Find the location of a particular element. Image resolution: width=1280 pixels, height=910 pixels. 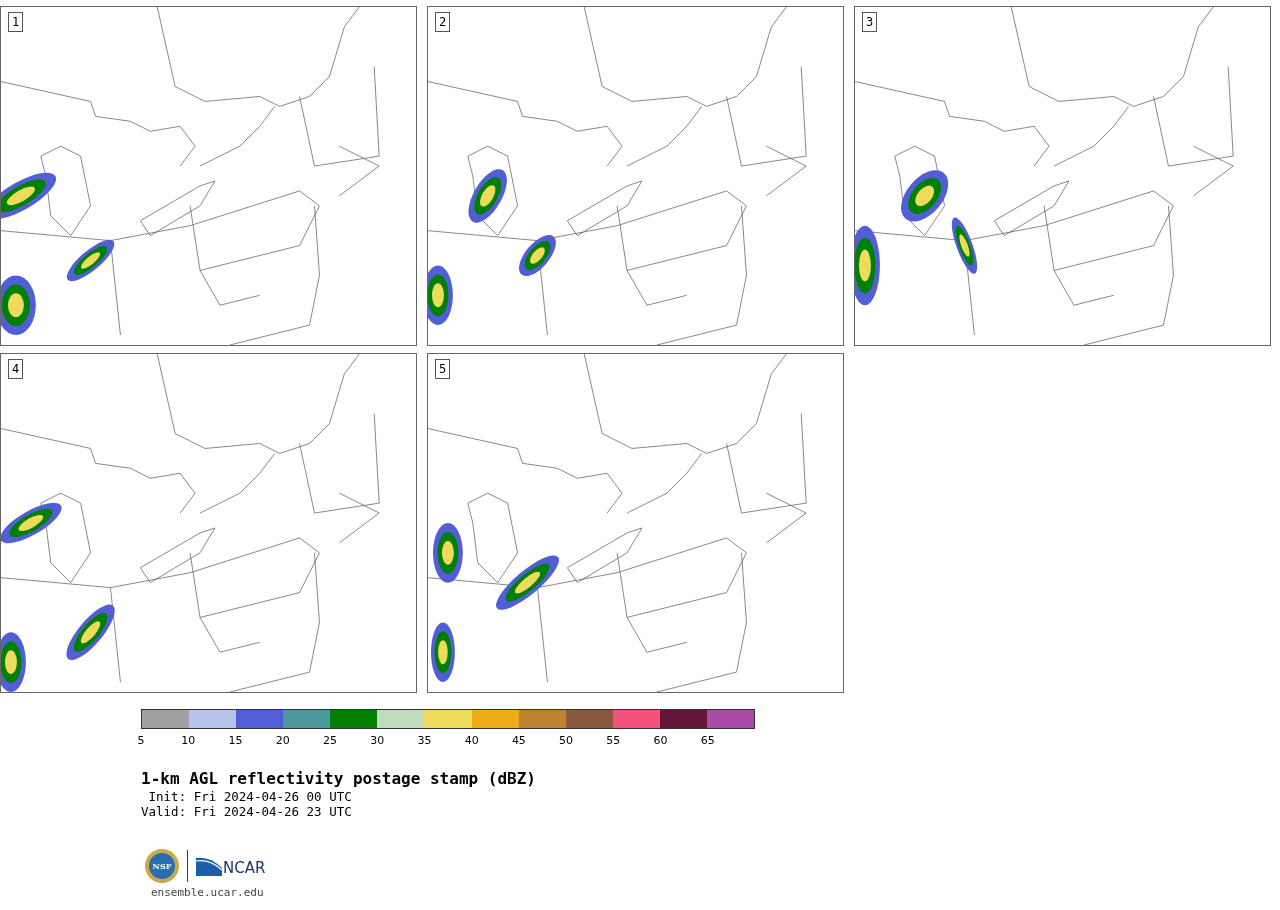

panel-number: 2 is located at coordinates (443, 22).